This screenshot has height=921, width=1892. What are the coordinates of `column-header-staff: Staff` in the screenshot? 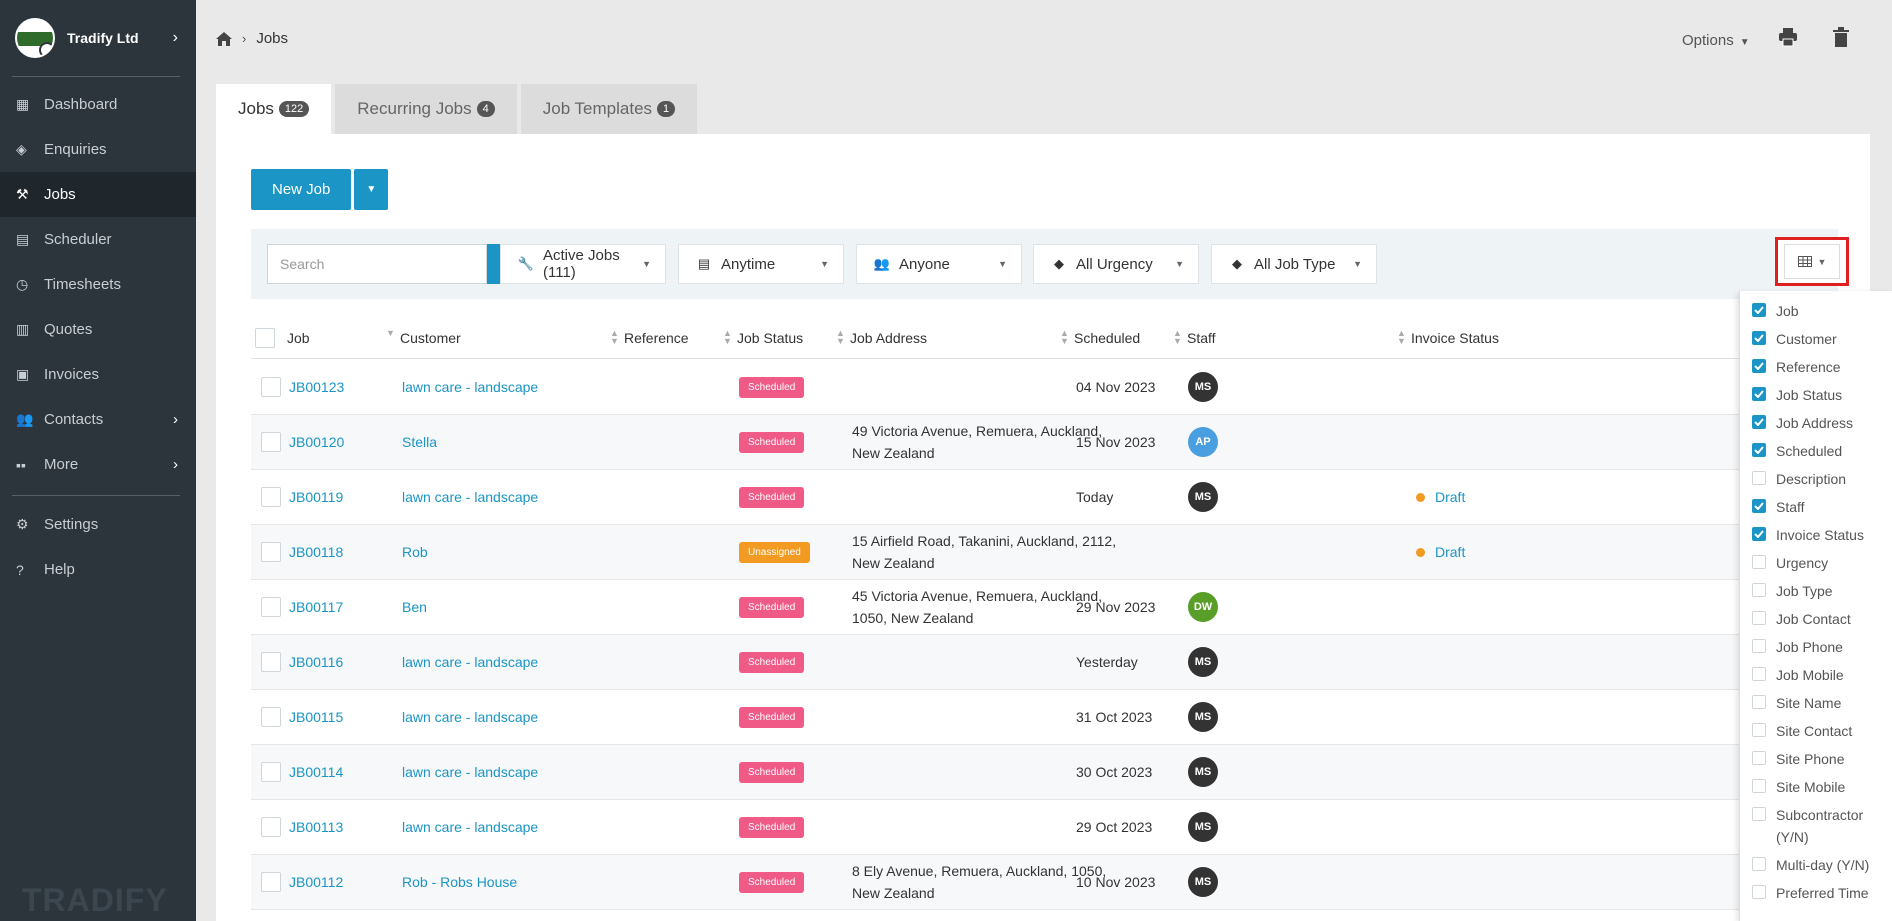 It's located at (1201, 337).